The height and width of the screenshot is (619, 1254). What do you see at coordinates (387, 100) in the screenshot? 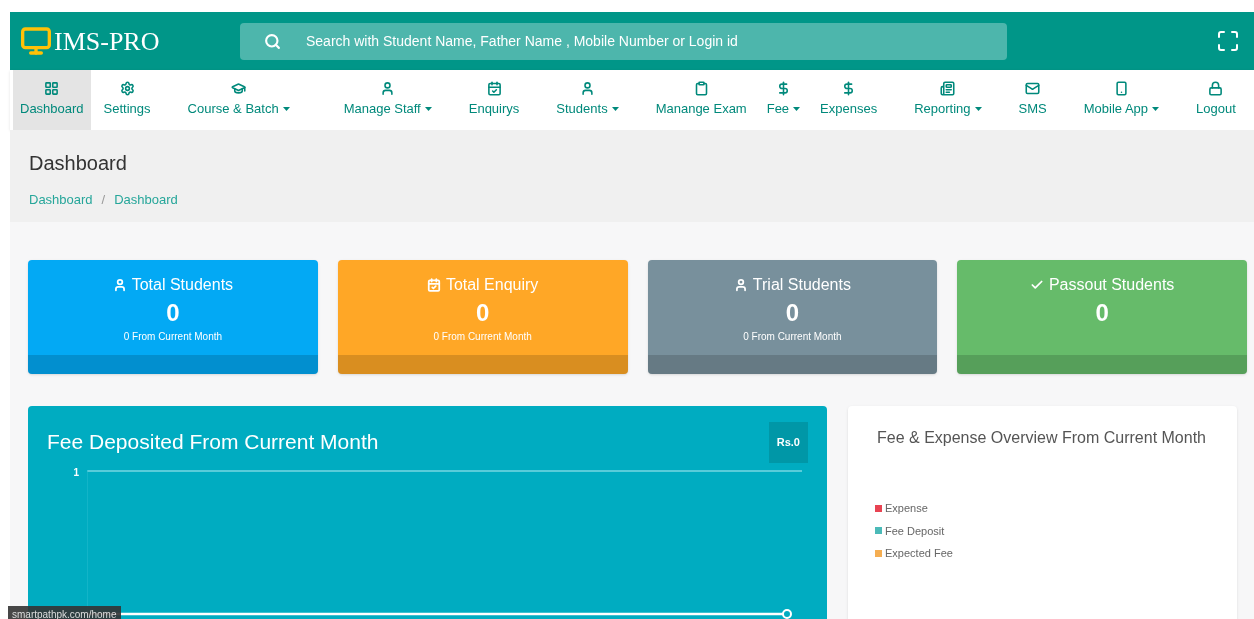
I see `nav-item: Manage Staff` at bounding box center [387, 100].